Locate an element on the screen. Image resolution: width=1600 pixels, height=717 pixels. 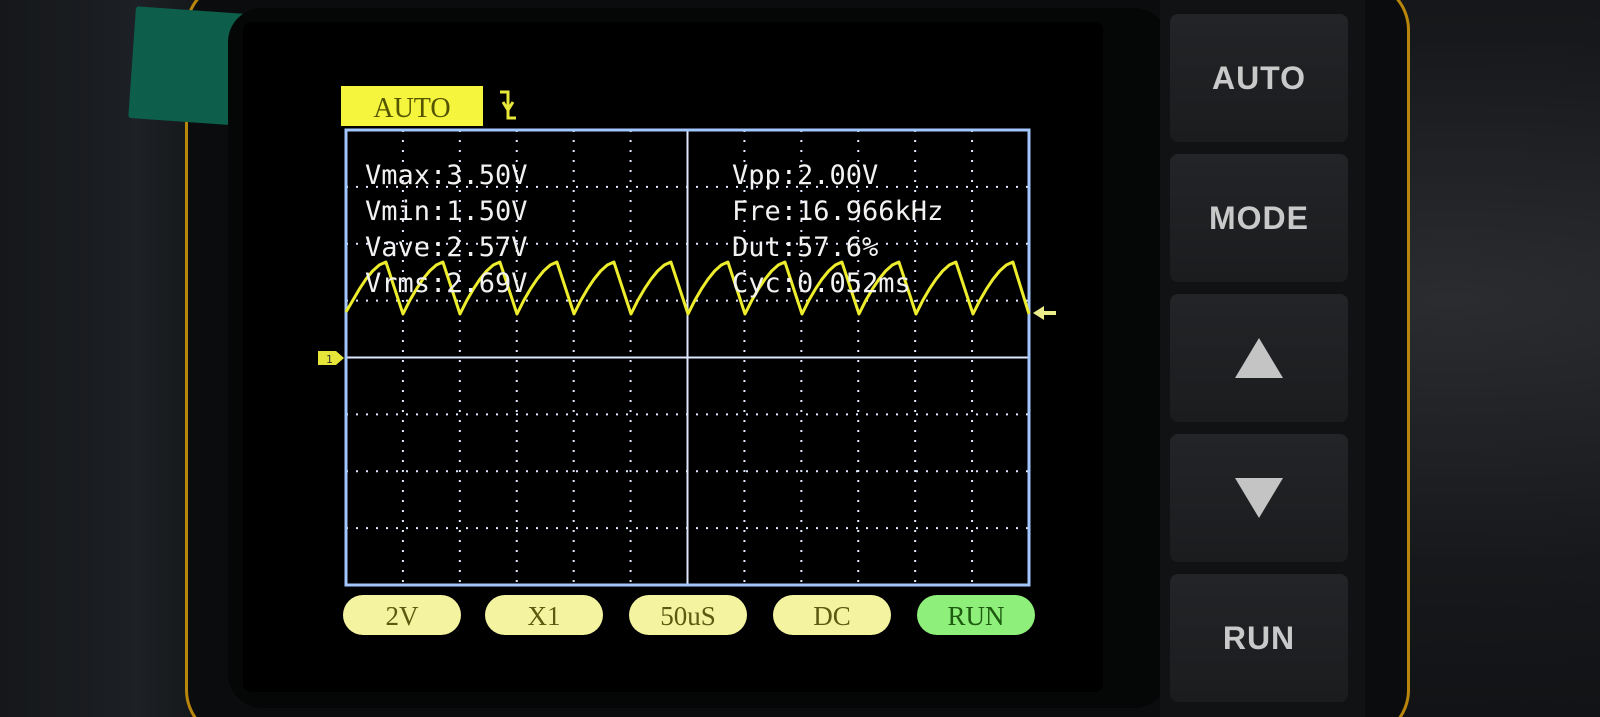
trigger-mode-tab: AUTO is located at coordinates (412, 106).